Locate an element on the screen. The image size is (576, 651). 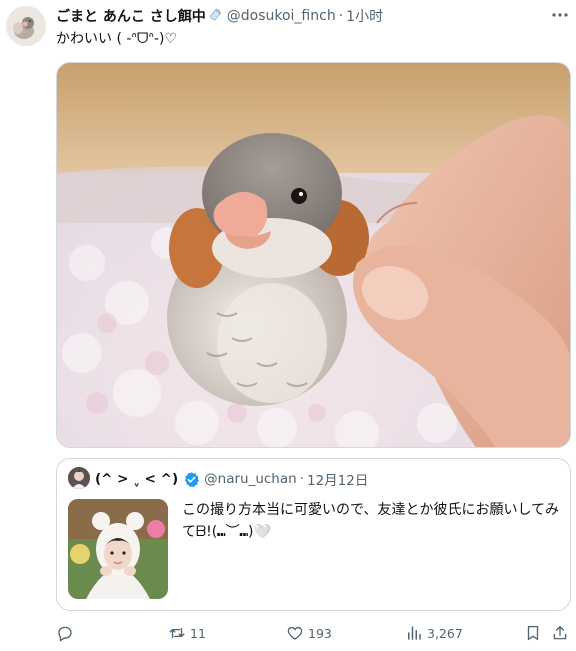
retweet-count: 11 is located at coordinates (198, 633).